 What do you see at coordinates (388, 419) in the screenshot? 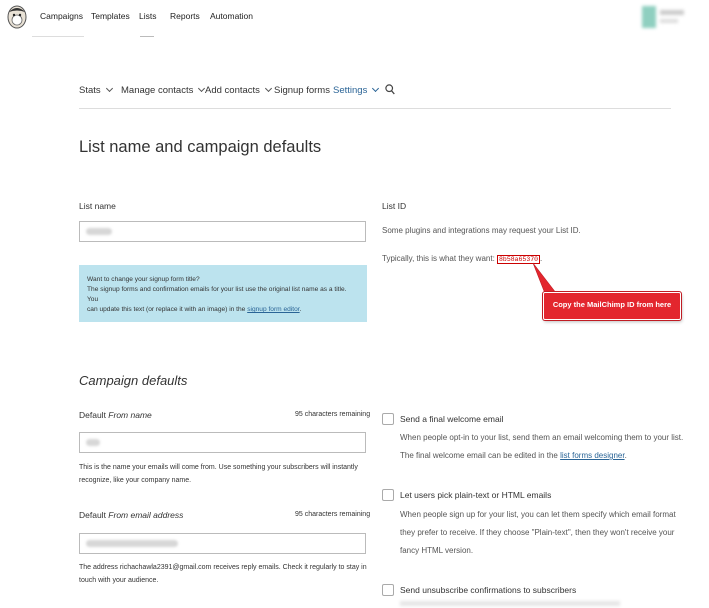
I see `welcome-email-checkbox` at bounding box center [388, 419].